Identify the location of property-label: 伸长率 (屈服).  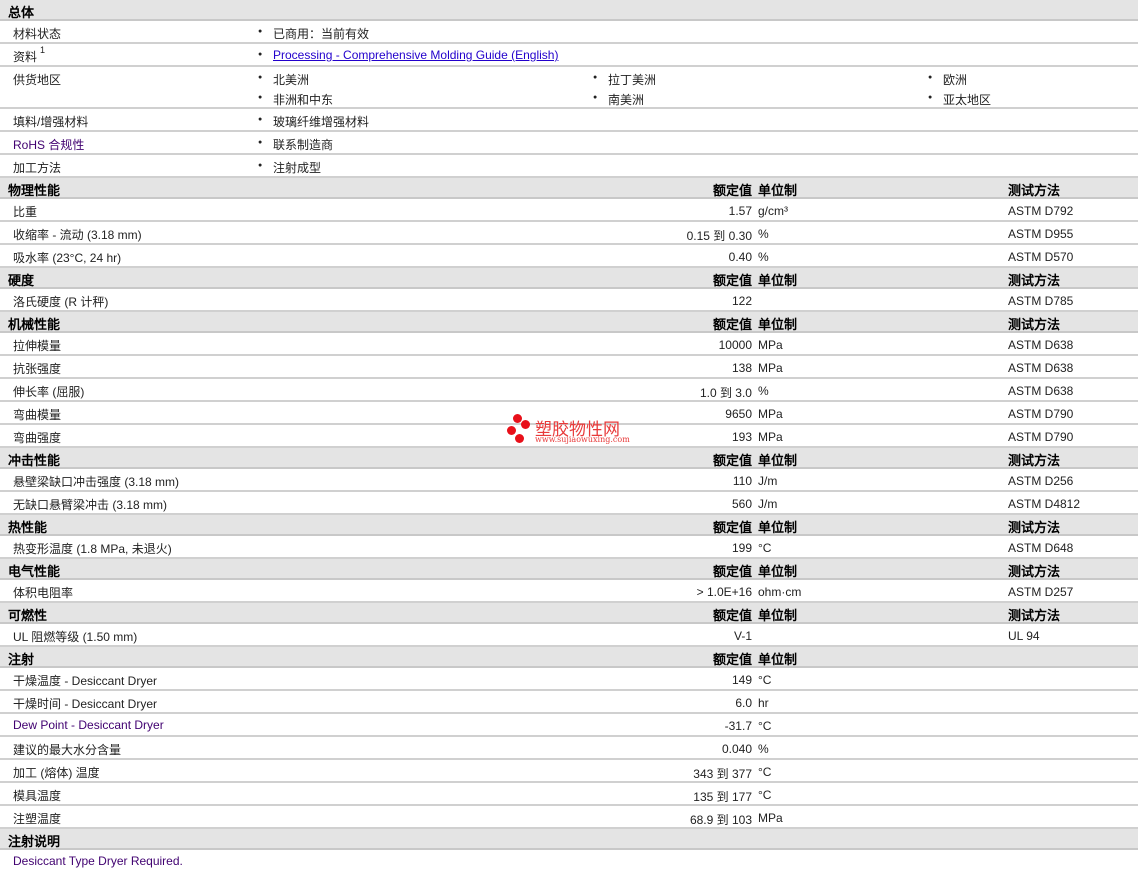
(49, 392).